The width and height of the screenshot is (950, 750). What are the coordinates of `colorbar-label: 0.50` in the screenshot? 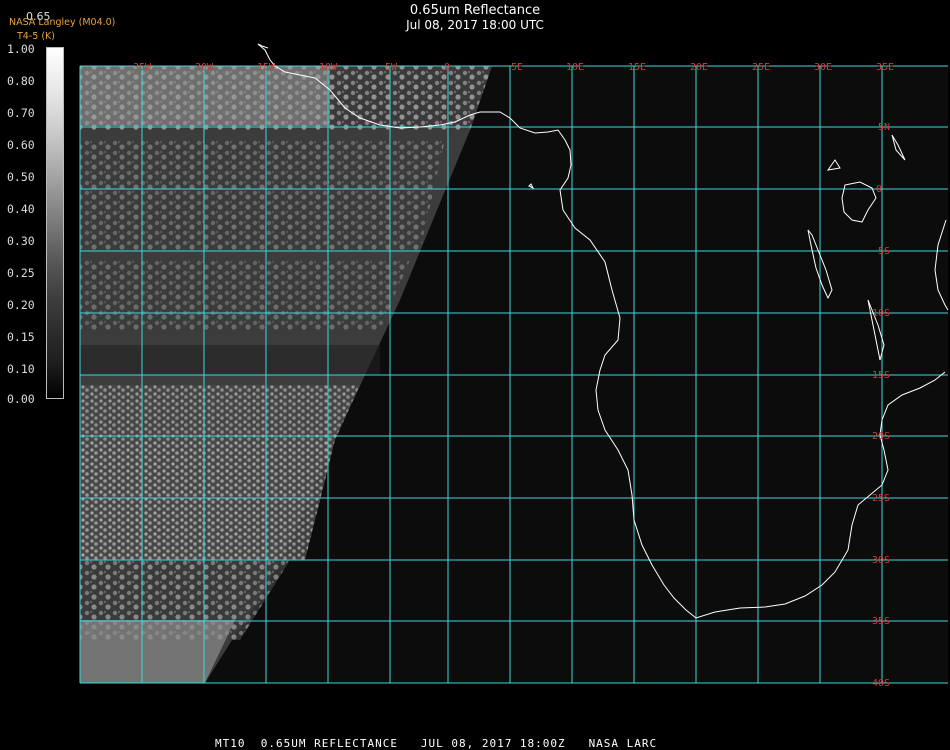 It's located at (21, 177).